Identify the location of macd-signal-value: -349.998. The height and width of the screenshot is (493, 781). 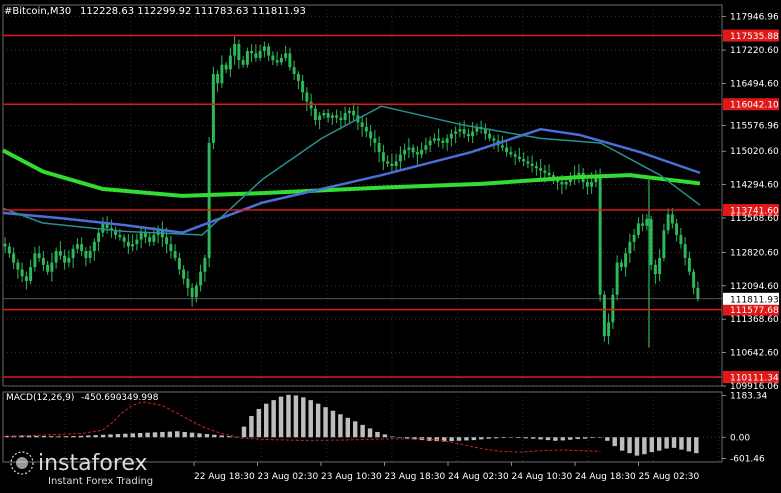
(138, 398).